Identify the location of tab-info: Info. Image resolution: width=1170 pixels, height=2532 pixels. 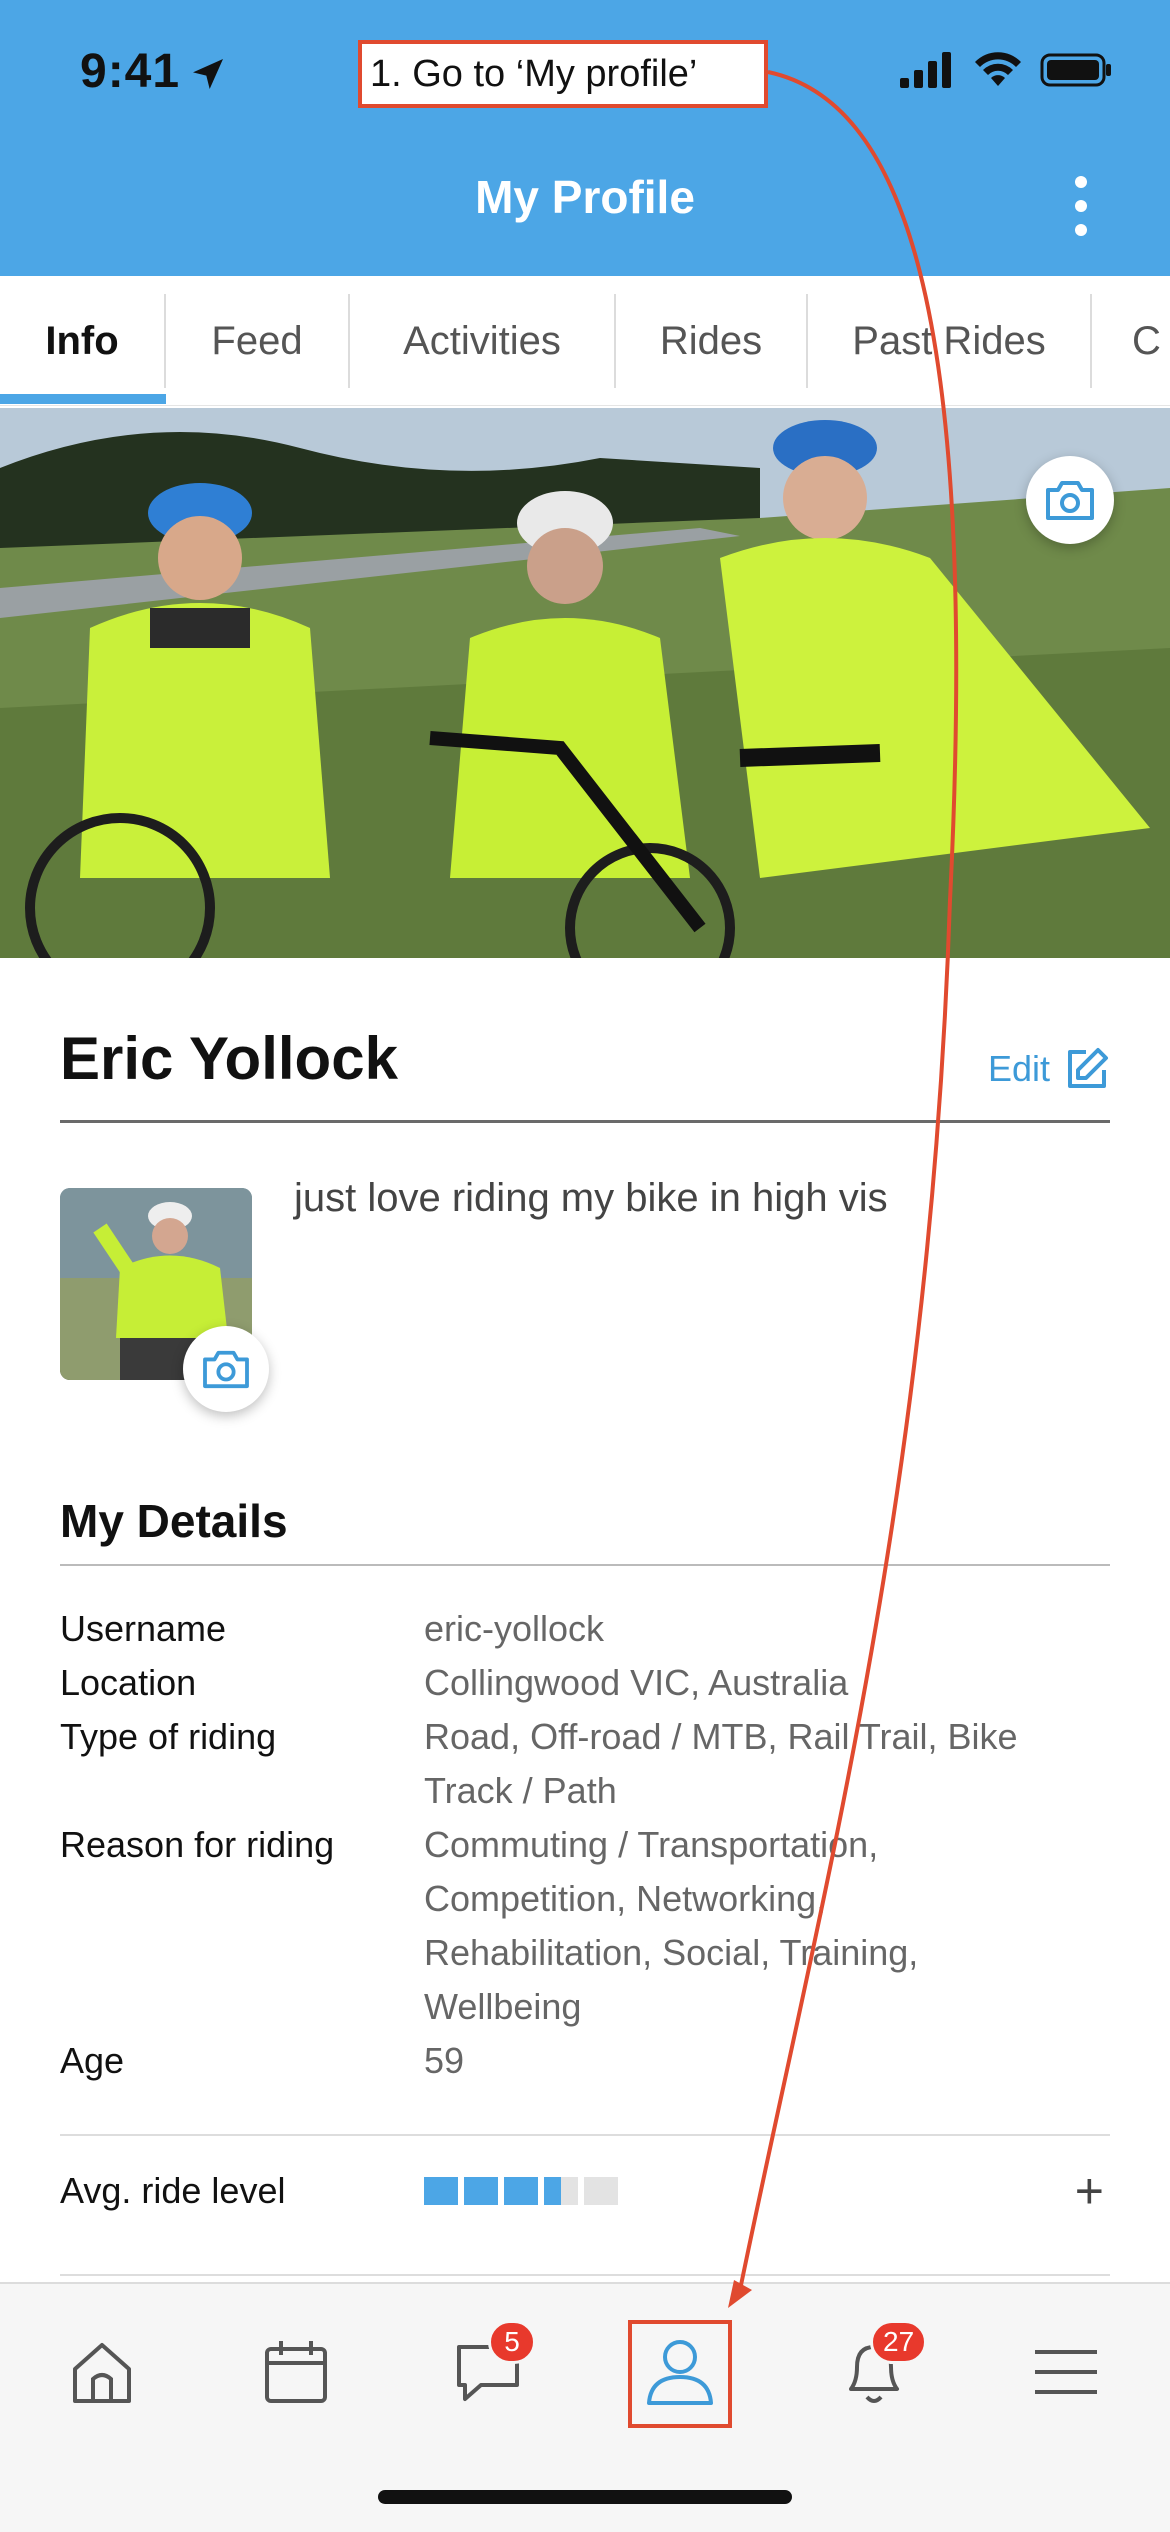
(83, 341).